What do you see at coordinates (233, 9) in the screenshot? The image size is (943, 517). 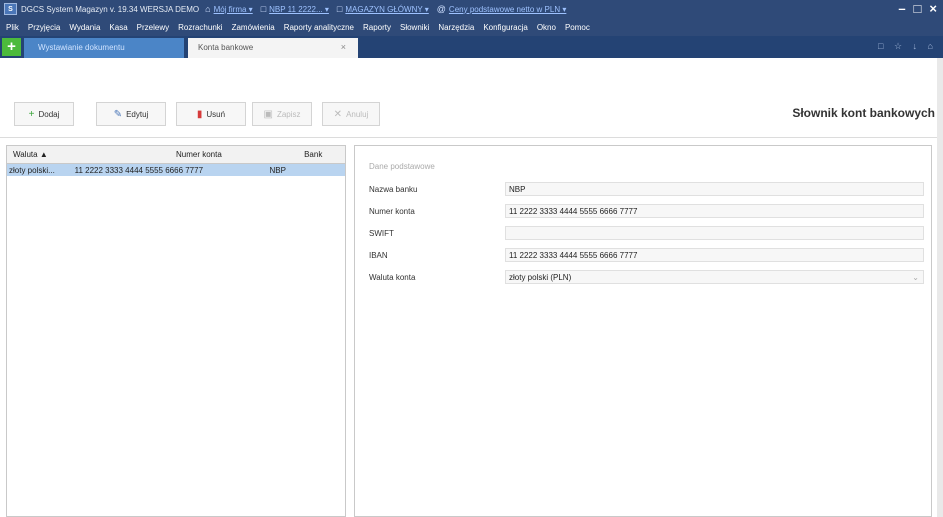 I see `company-link: Mój firma ▾` at bounding box center [233, 9].